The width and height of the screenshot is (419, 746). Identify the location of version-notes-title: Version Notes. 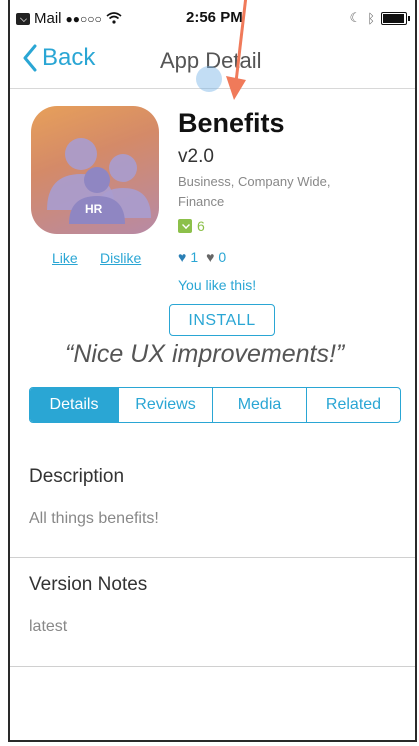
(88, 584).